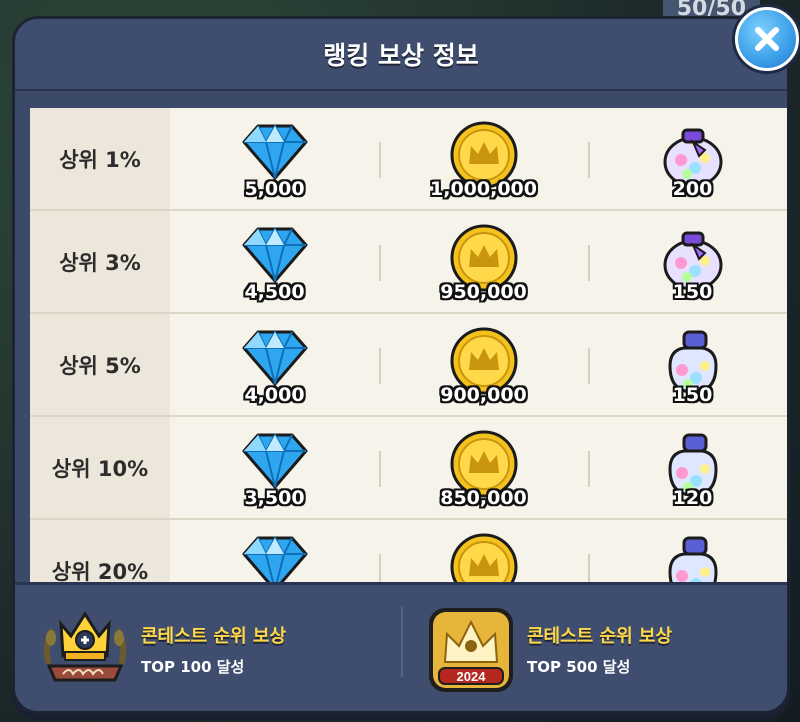 The image size is (800, 722). I want to click on jar-amount: 200, so click(692, 188).